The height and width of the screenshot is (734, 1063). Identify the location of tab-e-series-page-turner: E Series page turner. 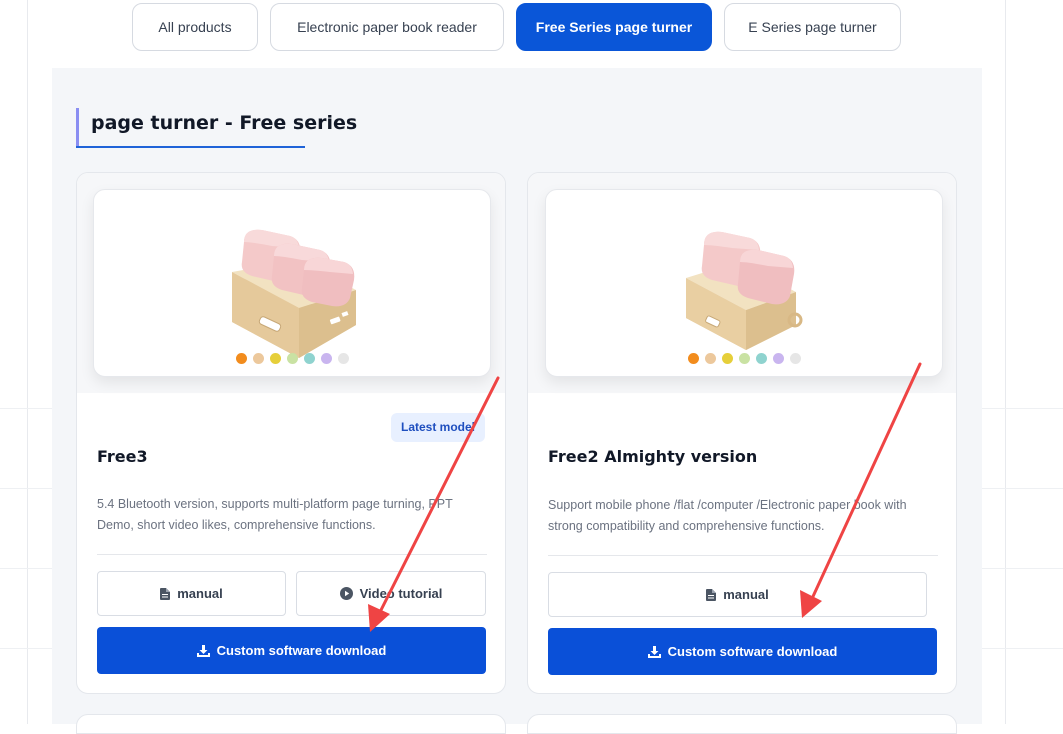
(812, 27).